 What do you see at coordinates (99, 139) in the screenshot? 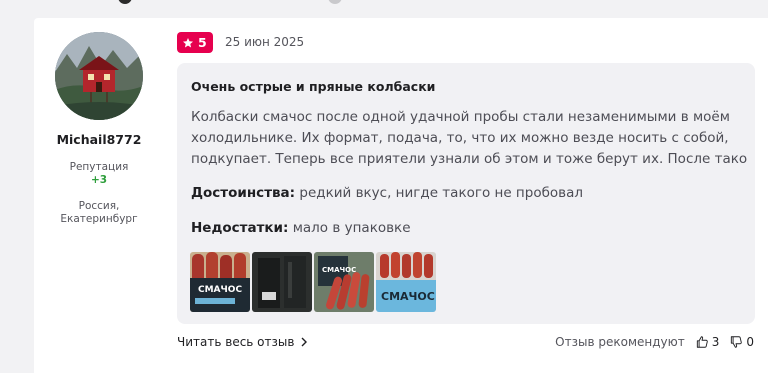
I see `author-username: Michail8772` at bounding box center [99, 139].